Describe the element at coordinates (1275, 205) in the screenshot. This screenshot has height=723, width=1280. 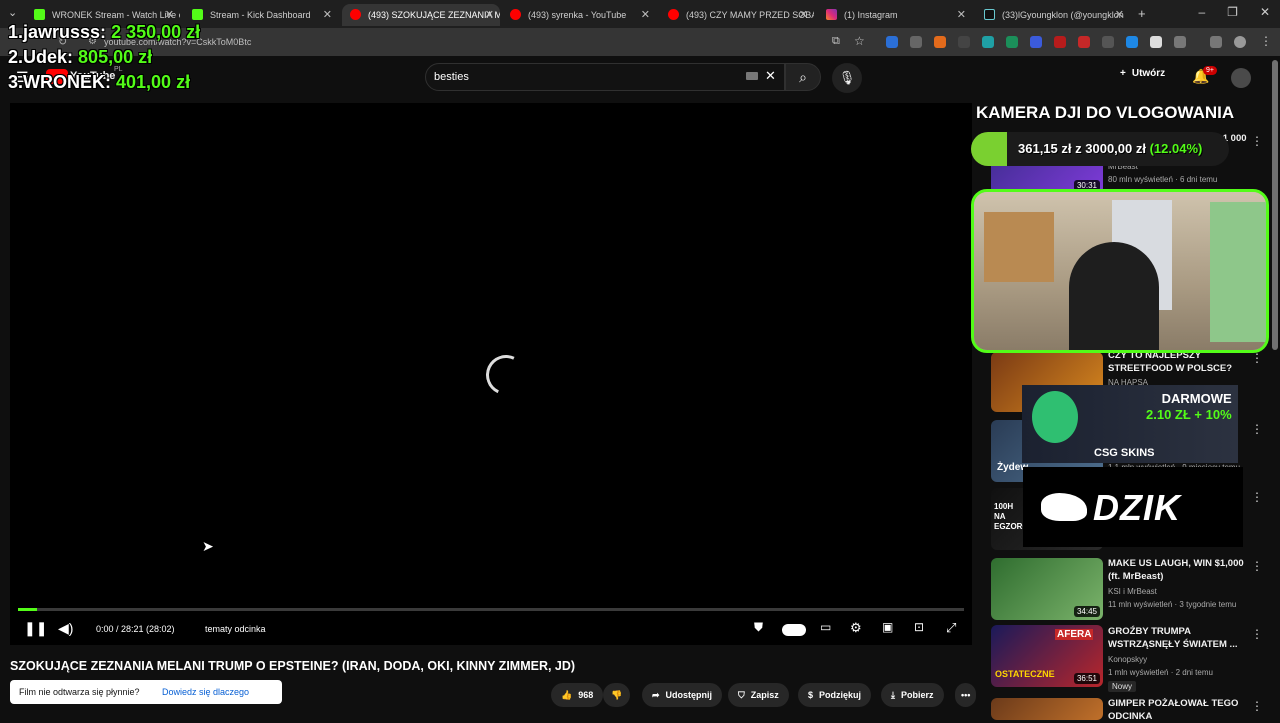
I see `sidebar-scrollbar` at that location.